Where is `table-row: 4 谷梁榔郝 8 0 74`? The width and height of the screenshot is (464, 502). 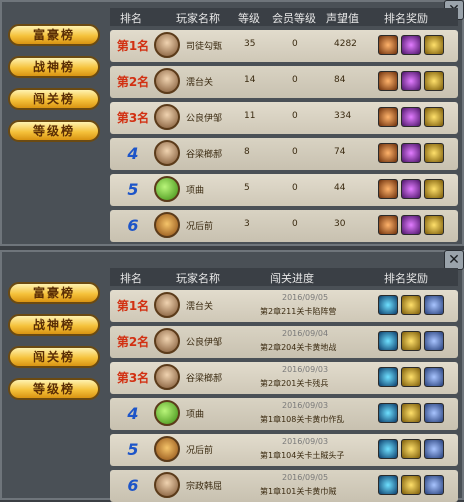
table-row: 4 谷梁榔郝 8 0 74 is located at coordinates (284, 154).